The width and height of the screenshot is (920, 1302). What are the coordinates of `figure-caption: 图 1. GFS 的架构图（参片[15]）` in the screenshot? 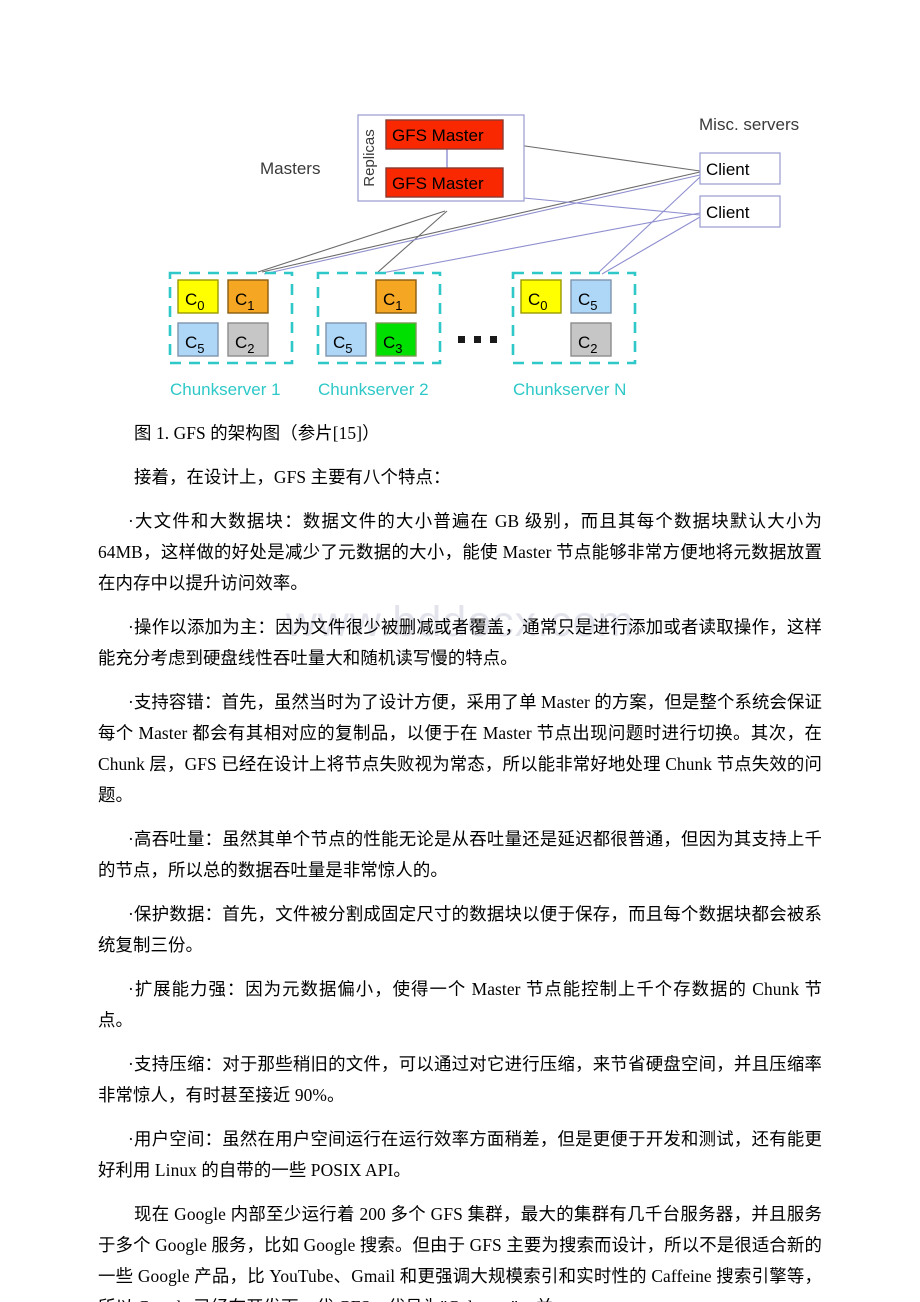 It's located at (257, 433).